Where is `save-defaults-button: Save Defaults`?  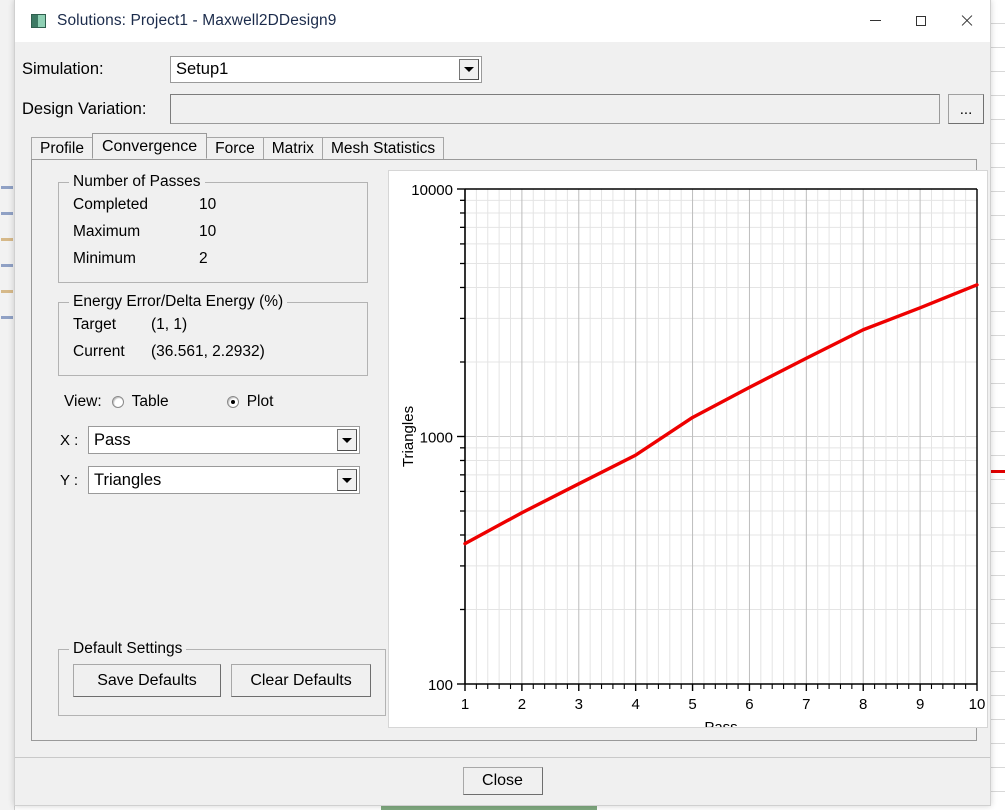
save-defaults-button: Save Defaults is located at coordinates (147, 680).